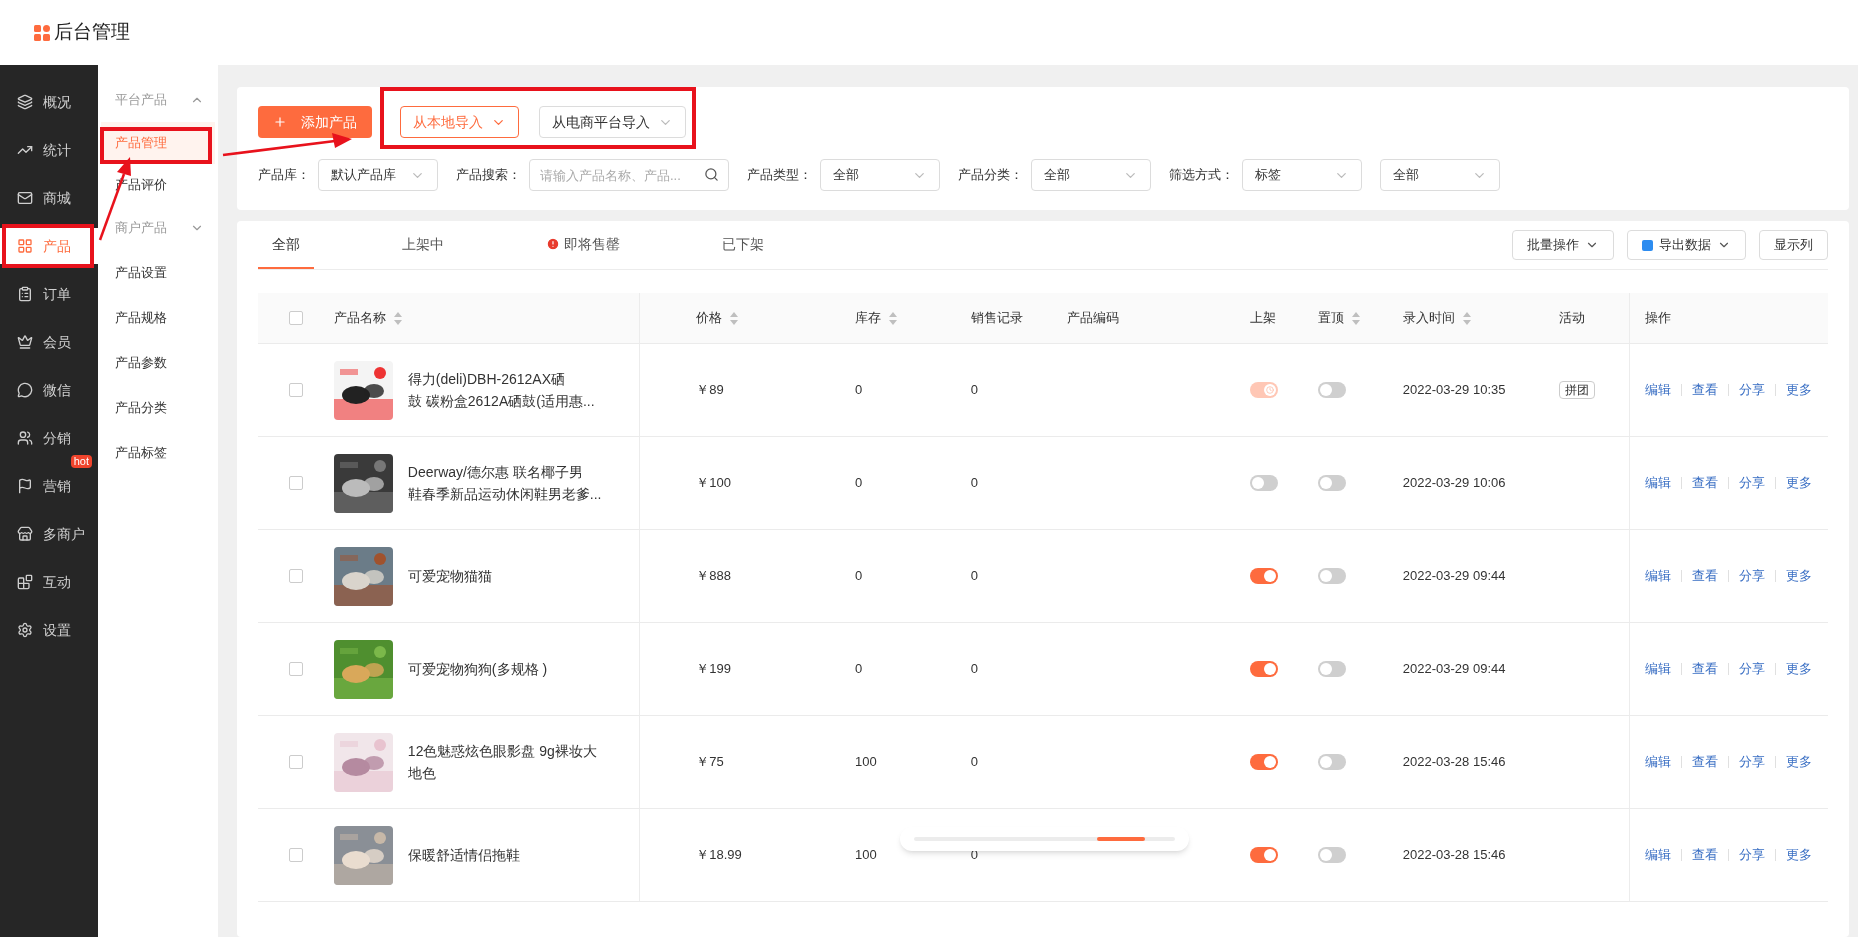 Image resolution: width=1858 pixels, height=937 pixels. What do you see at coordinates (158, 272) in the screenshot?
I see `sub-nav-item: 产品设置` at bounding box center [158, 272].